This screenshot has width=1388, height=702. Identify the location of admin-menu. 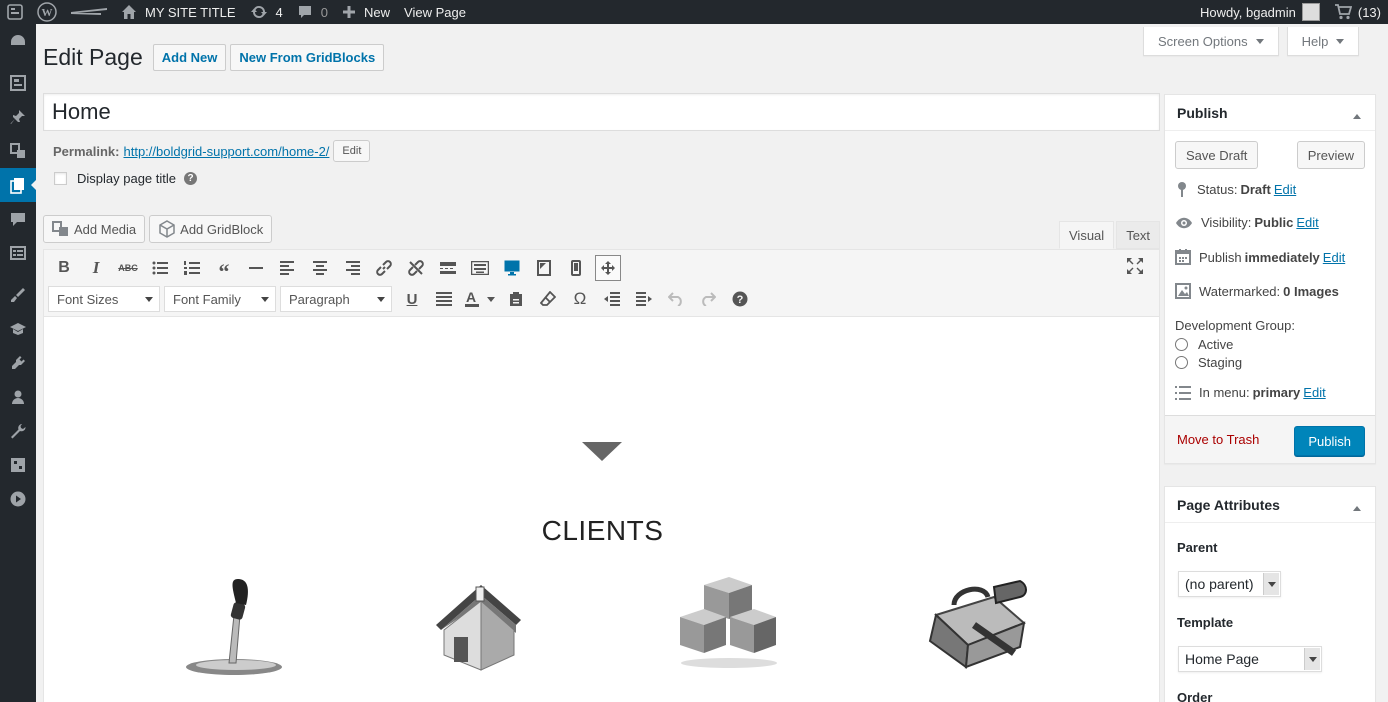
(18, 363).